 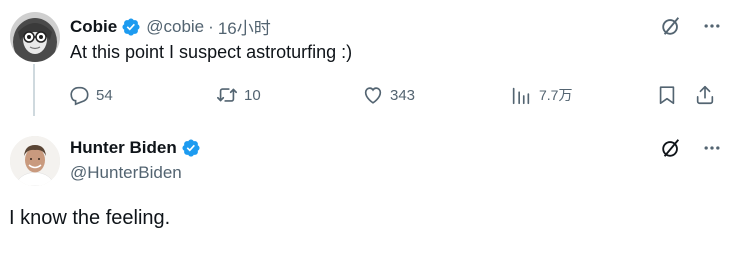 What do you see at coordinates (403, 95) in the screenshot?
I see `like-count: 343` at bounding box center [403, 95].